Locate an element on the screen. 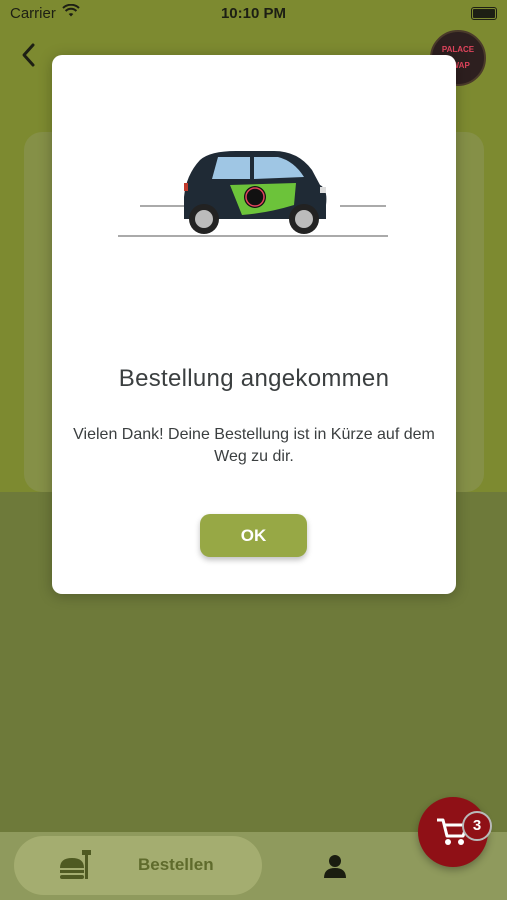 The height and width of the screenshot is (900, 507). person-icon is located at coordinates (335, 866).